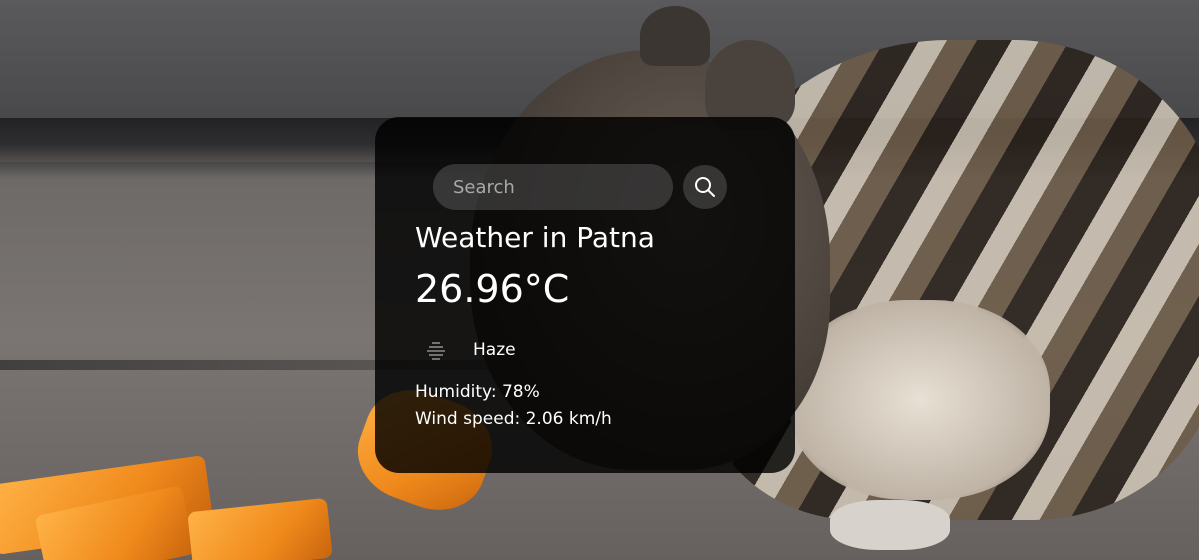  I want to click on squirrel-paw, so click(890, 525).